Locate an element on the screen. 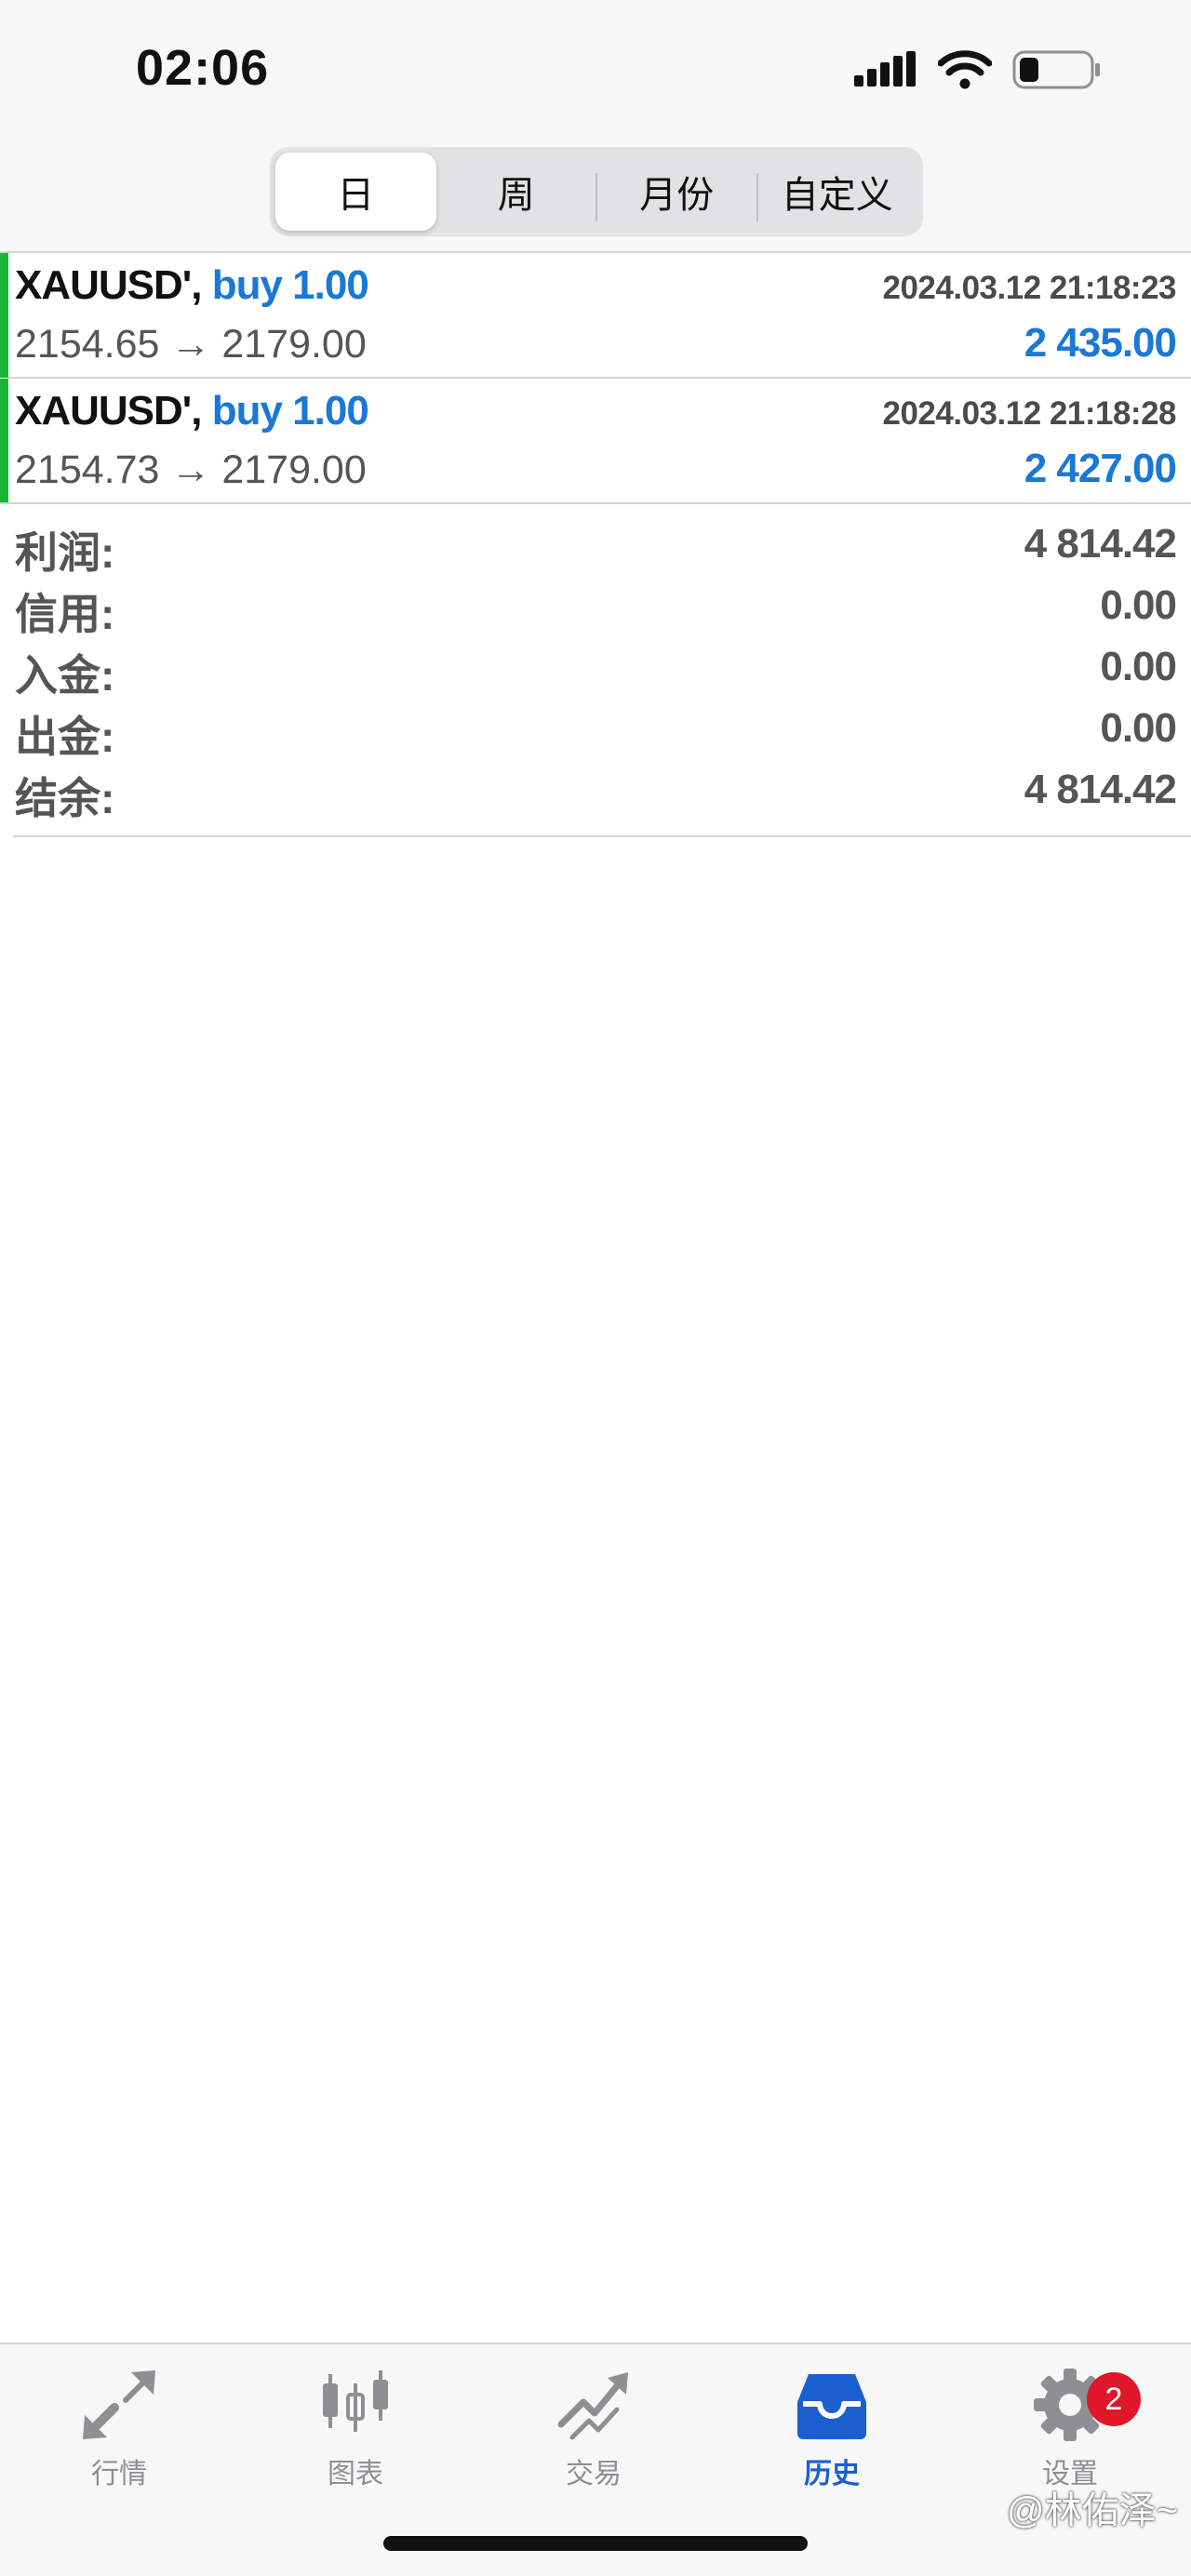  history-inbox-icon is located at coordinates (831, 2406).